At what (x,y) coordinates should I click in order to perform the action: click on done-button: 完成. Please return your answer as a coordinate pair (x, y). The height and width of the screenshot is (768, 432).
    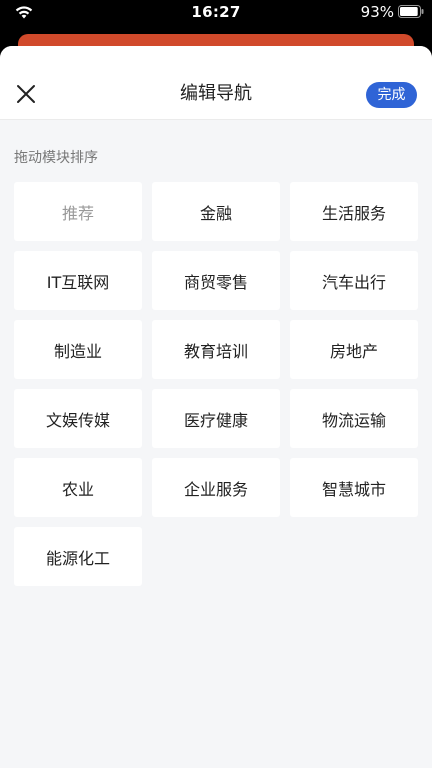
    Looking at the image, I should click on (391, 95).